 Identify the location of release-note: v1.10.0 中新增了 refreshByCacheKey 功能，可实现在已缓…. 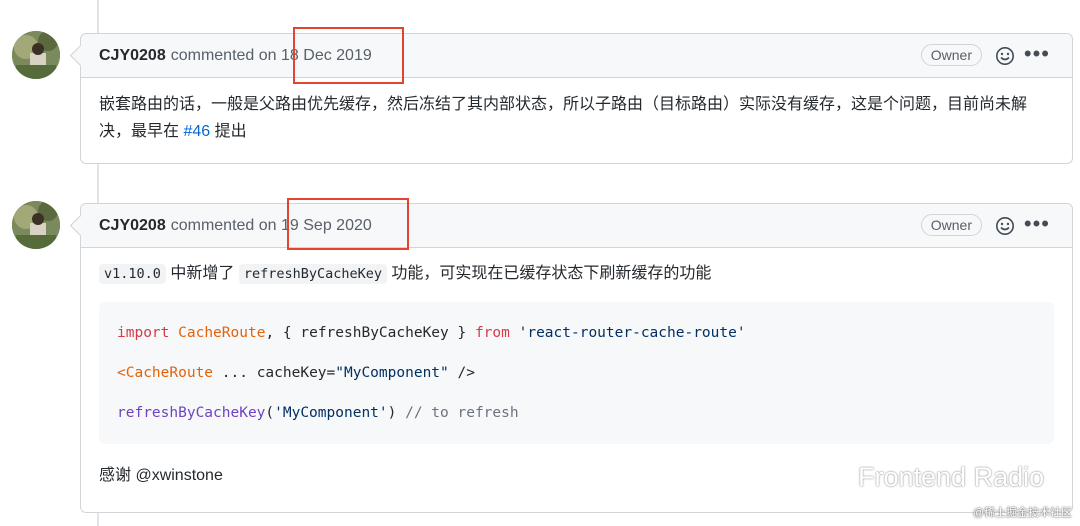
(576, 274).